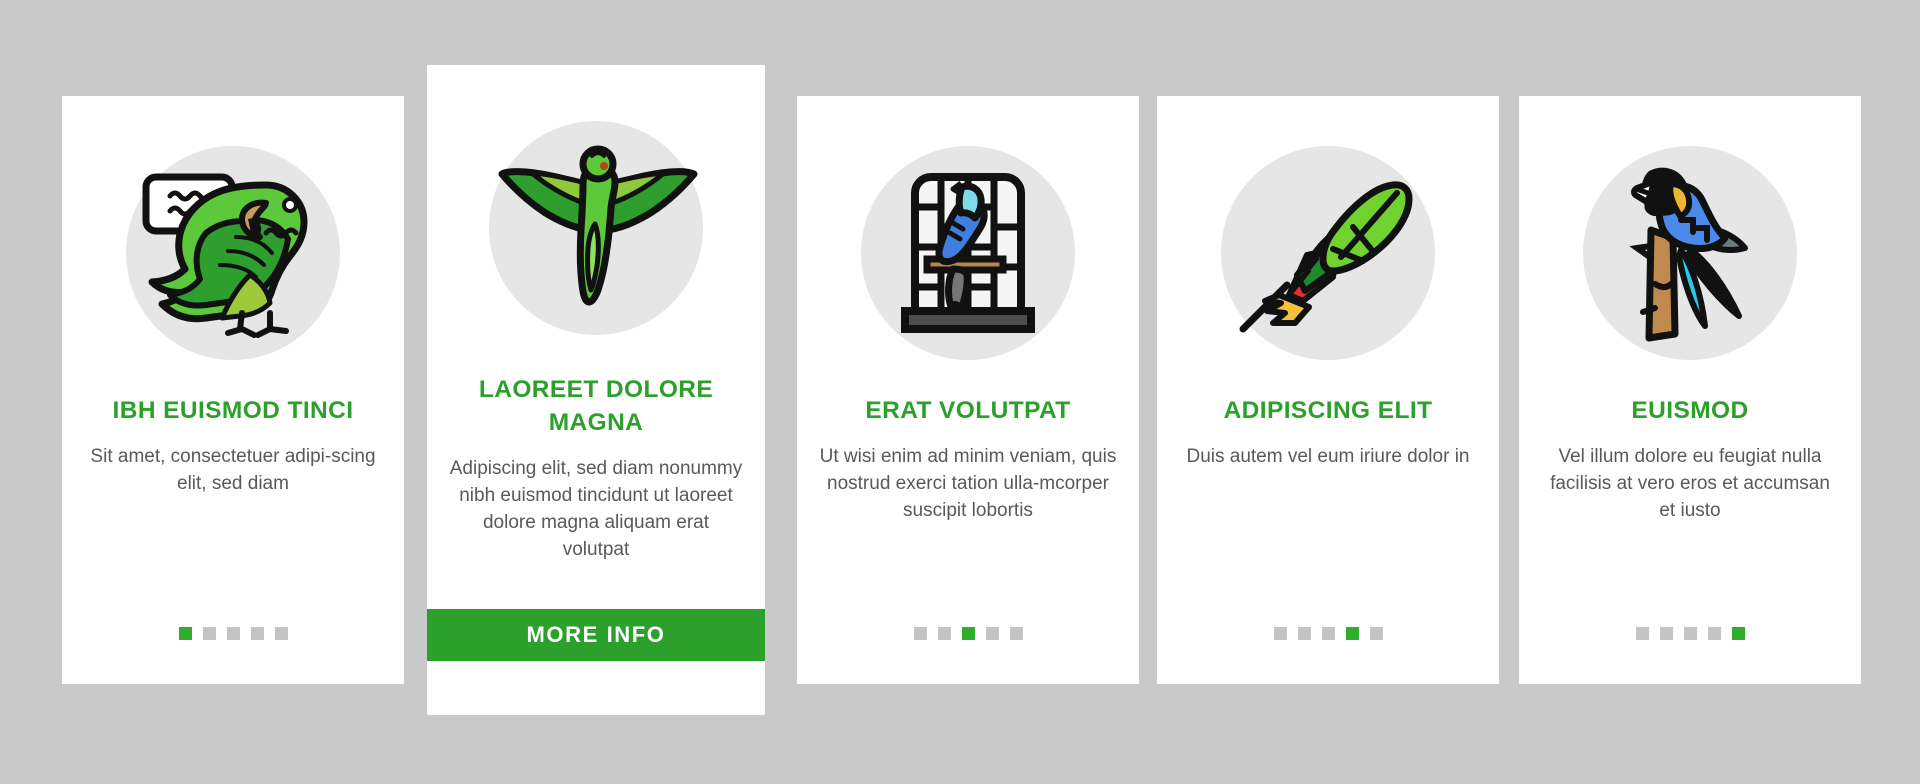 The image size is (1920, 784). Describe the element at coordinates (968, 410) in the screenshot. I see `card-title-3: ERAT VOLUTPAT` at that location.